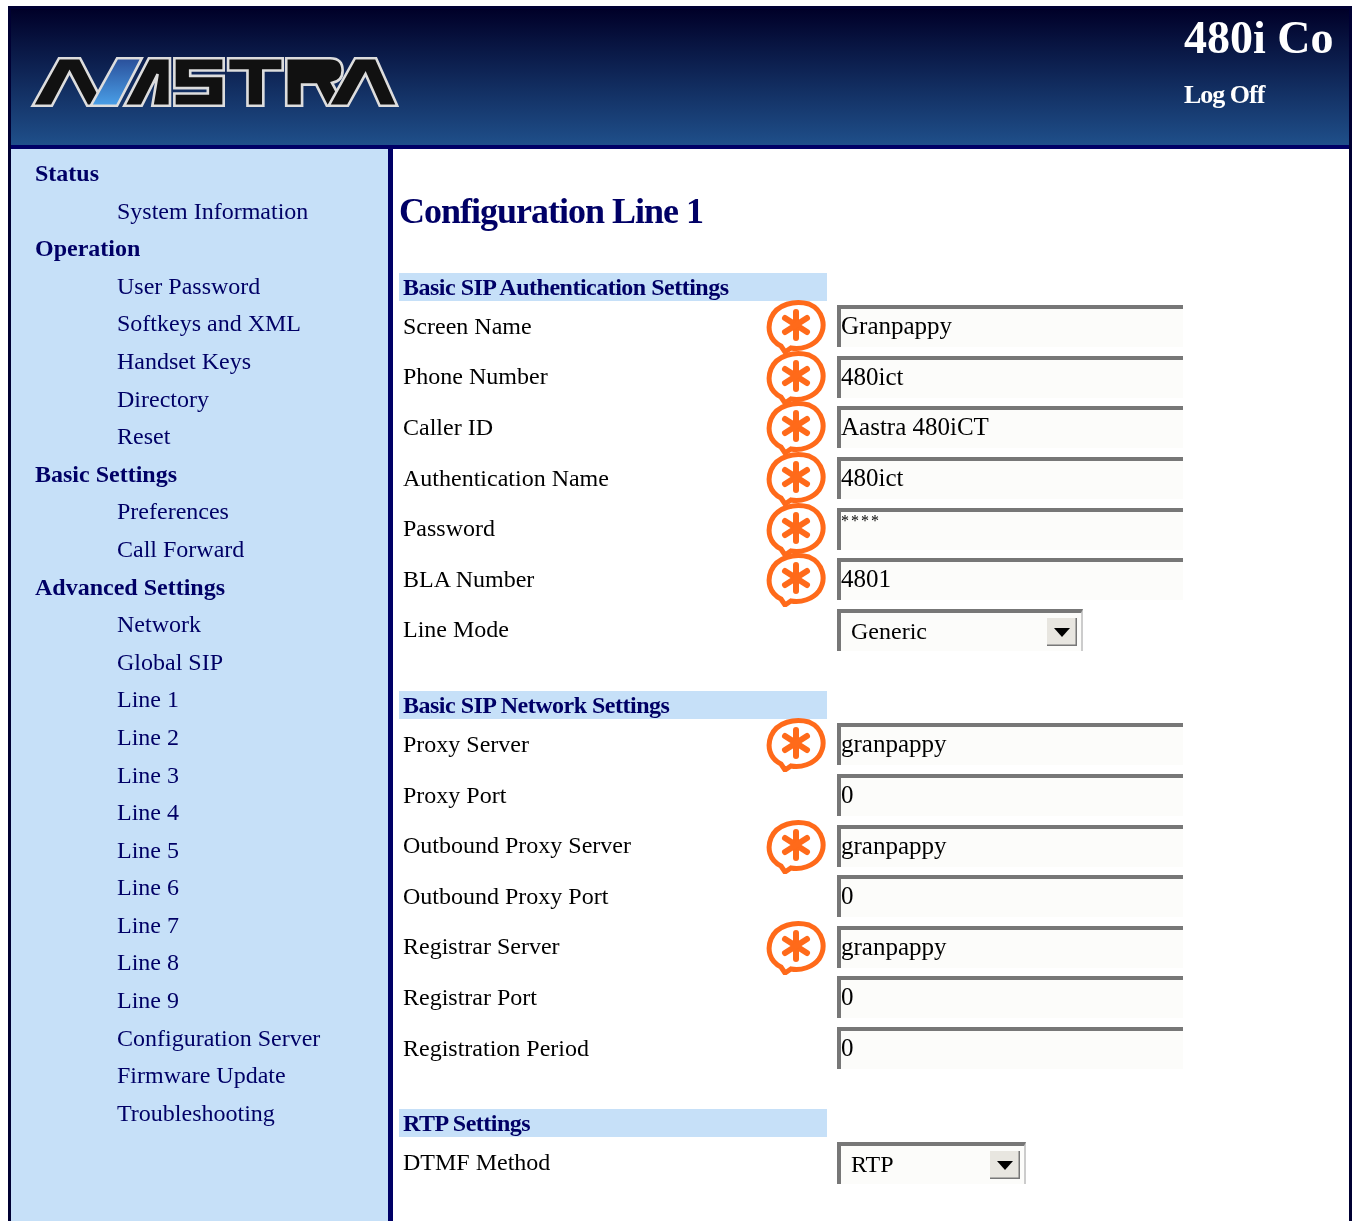 Image resolution: width=1356 pixels, height=1221 pixels. What do you see at coordinates (470, 997) in the screenshot?
I see `field-label: Registrar Port` at bounding box center [470, 997].